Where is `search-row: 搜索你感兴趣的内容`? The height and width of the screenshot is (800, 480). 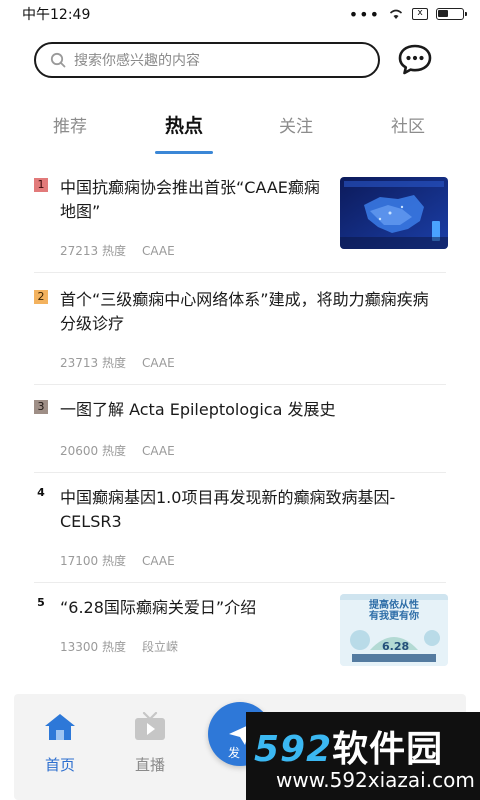 search-row: 搜索你感兴趣的内容 is located at coordinates (240, 61).